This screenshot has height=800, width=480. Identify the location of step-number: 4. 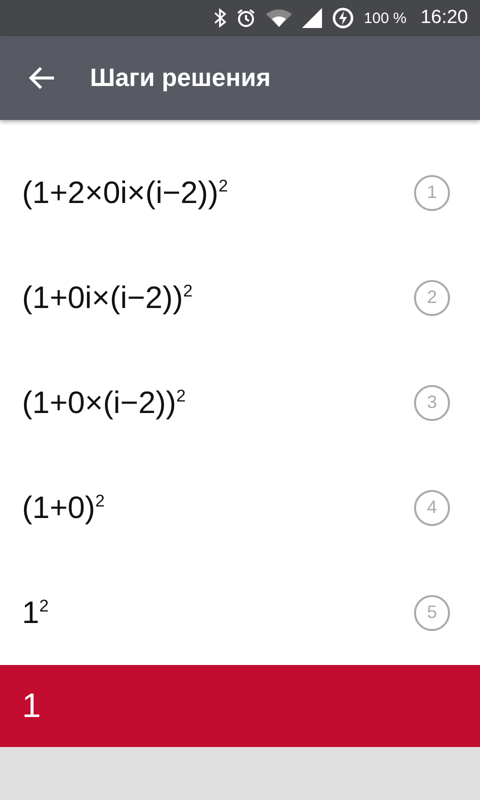
(432, 508).